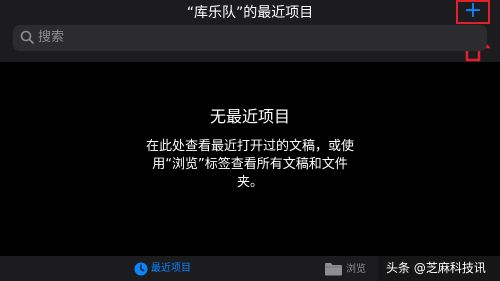 The image size is (500, 281). I want to click on watermark: 头条 @芝麻科技讯, so click(439, 268).